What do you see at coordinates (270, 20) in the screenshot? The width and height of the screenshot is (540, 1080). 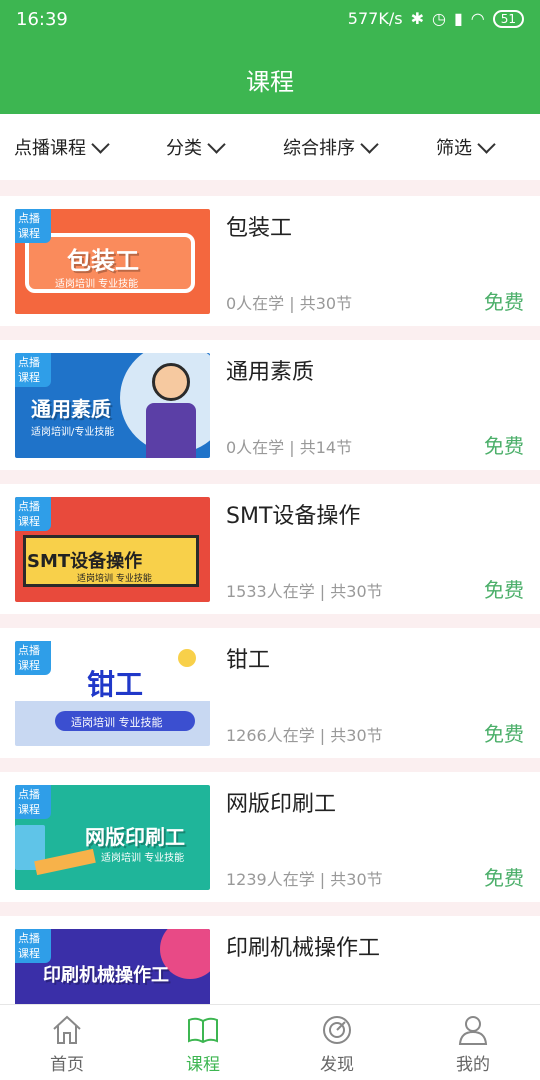 I see `status-bar: 16:39 577K/s ✱ ◷ ▮ ◠ 51` at bounding box center [270, 20].